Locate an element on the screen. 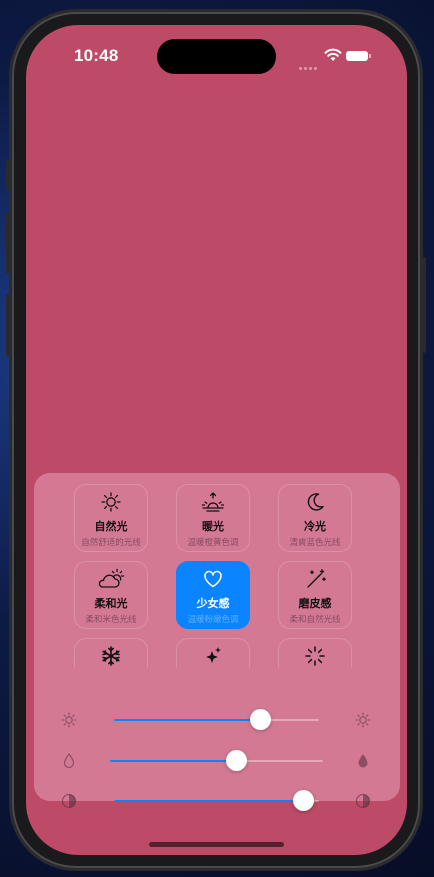  volume-up-button is located at coordinates (8, 243).